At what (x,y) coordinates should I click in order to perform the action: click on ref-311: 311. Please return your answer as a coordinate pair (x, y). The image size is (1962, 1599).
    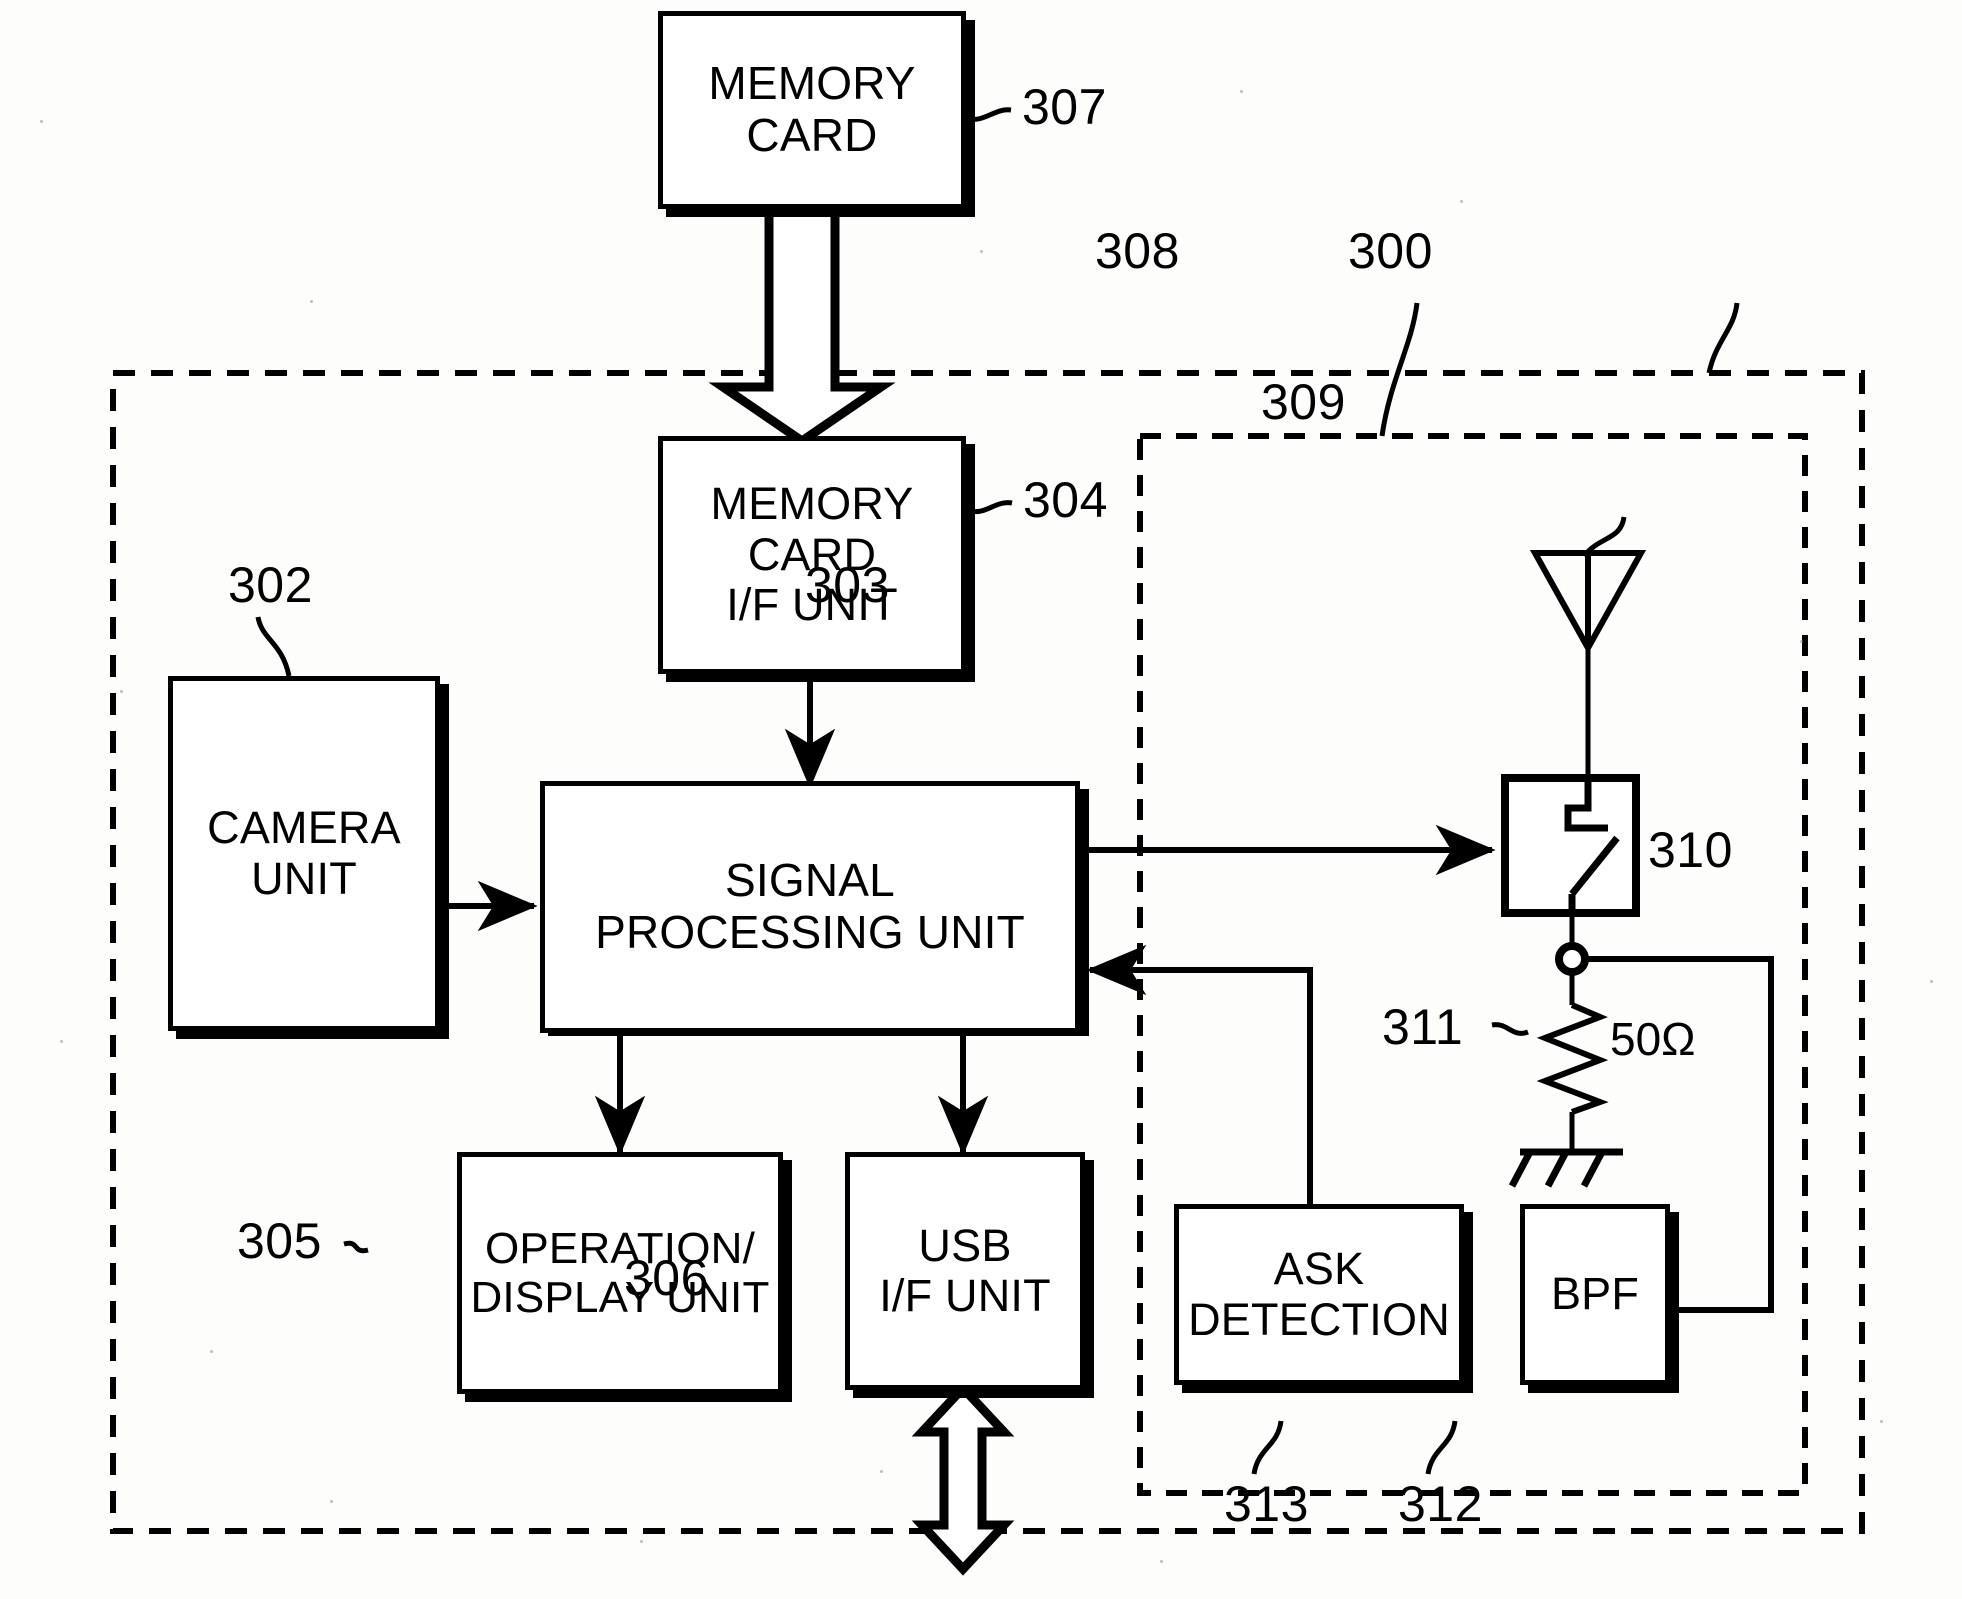
    Looking at the image, I should click on (1423, 1027).